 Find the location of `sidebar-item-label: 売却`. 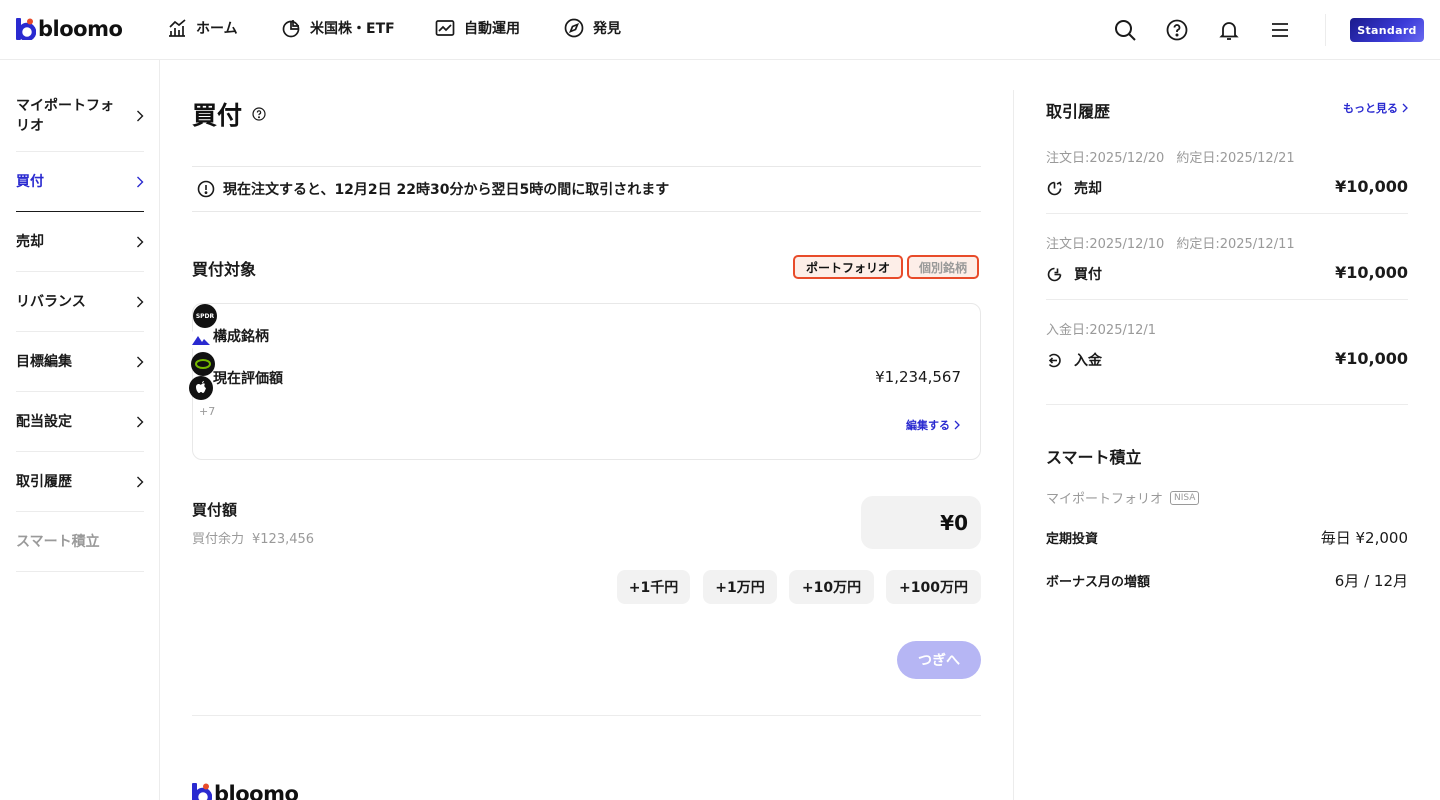

sidebar-item-label: 売却 is located at coordinates (30, 241).